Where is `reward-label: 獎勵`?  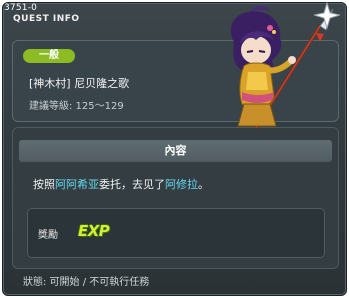 reward-label: 獎勵 is located at coordinates (48, 235).